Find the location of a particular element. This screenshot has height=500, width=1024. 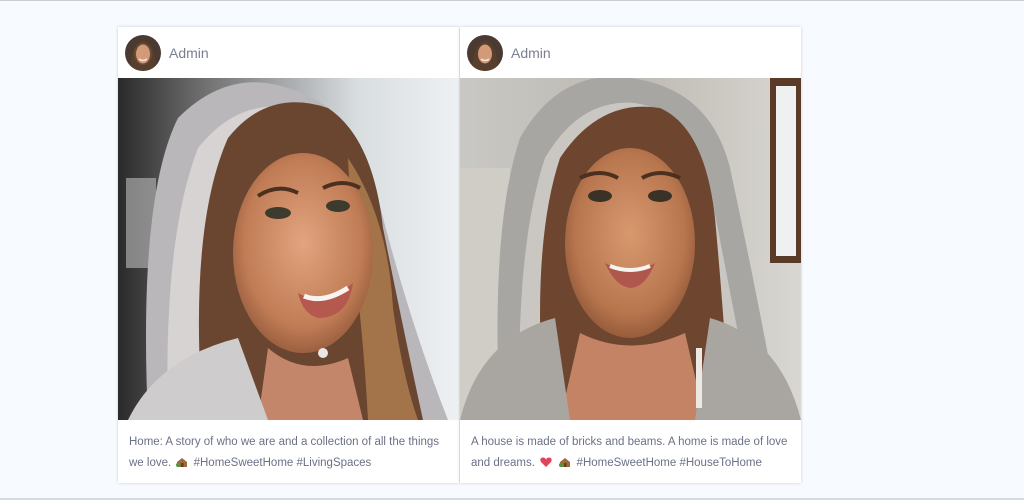

top-divider is located at coordinates (512, 0).